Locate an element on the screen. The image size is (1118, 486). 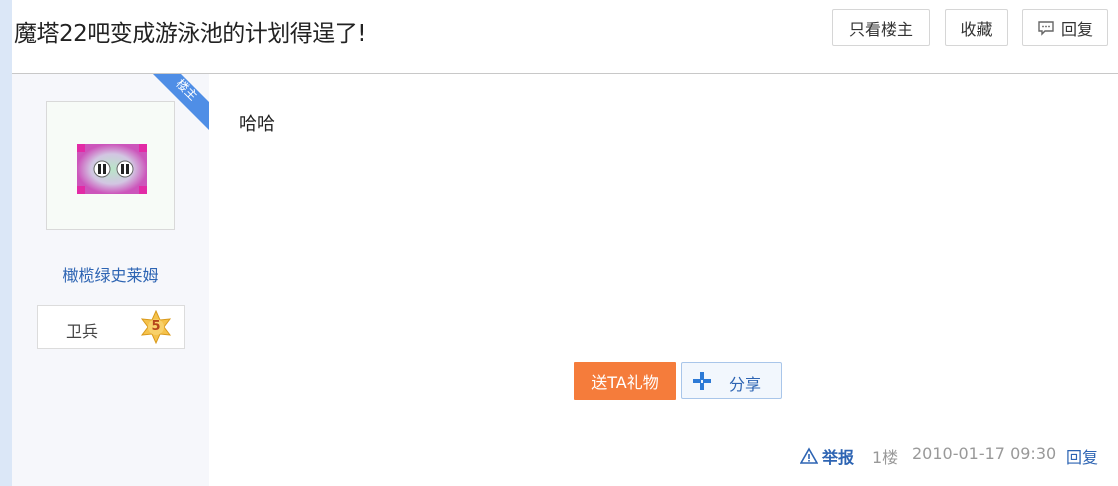
favorite-button: 收藏 is located at coordinates (976, 27).